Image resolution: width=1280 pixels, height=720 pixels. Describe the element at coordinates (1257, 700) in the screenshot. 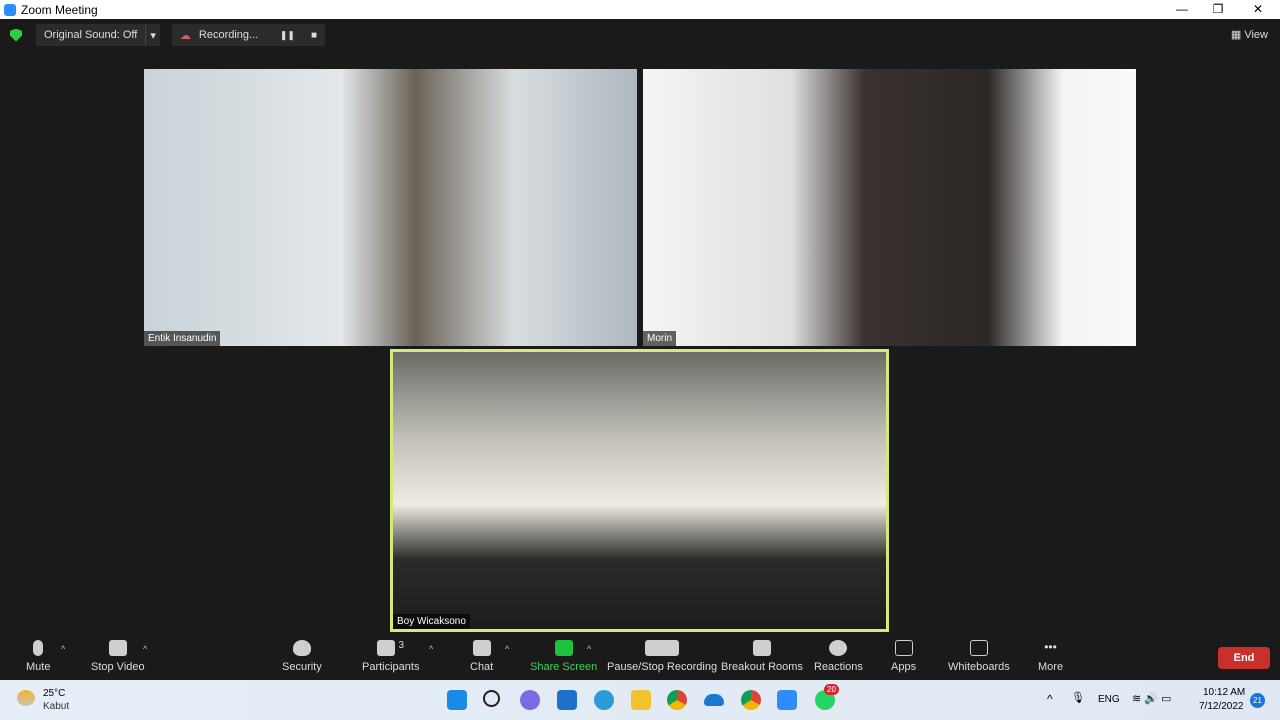

I see `notification-badge: 21` at that location.